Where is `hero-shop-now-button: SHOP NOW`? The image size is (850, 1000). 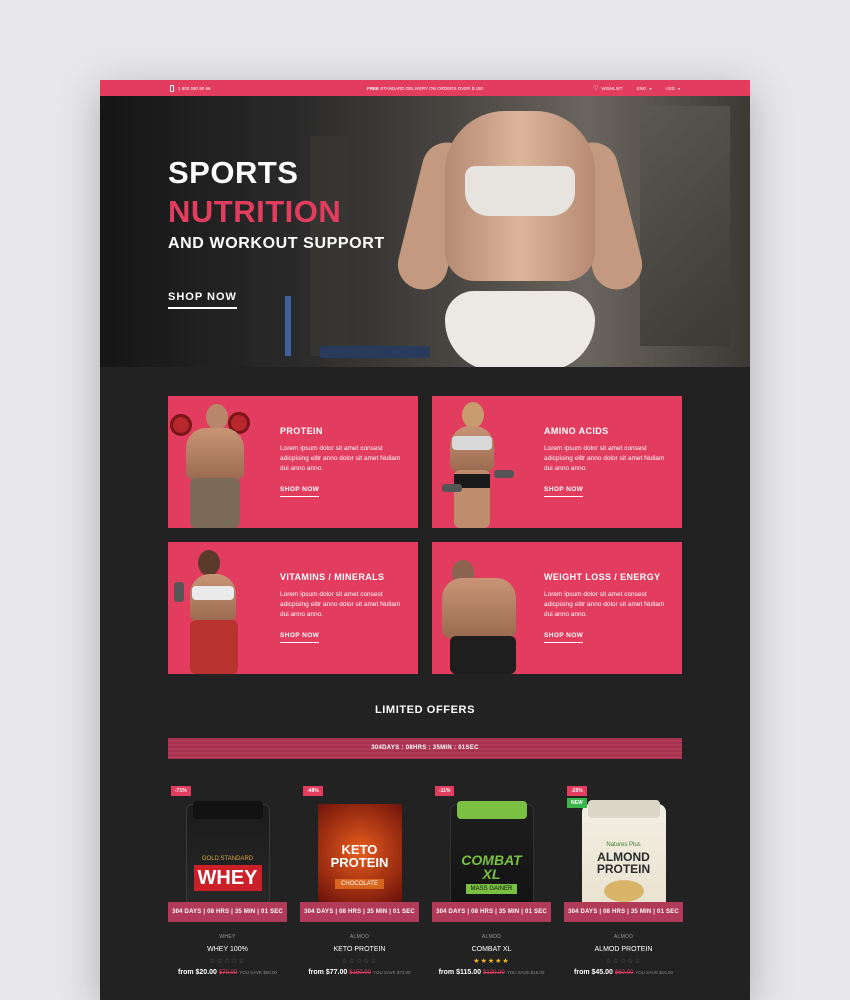 hero-shop-now-button: SHOP NOW is located at coordinates (202, 300).